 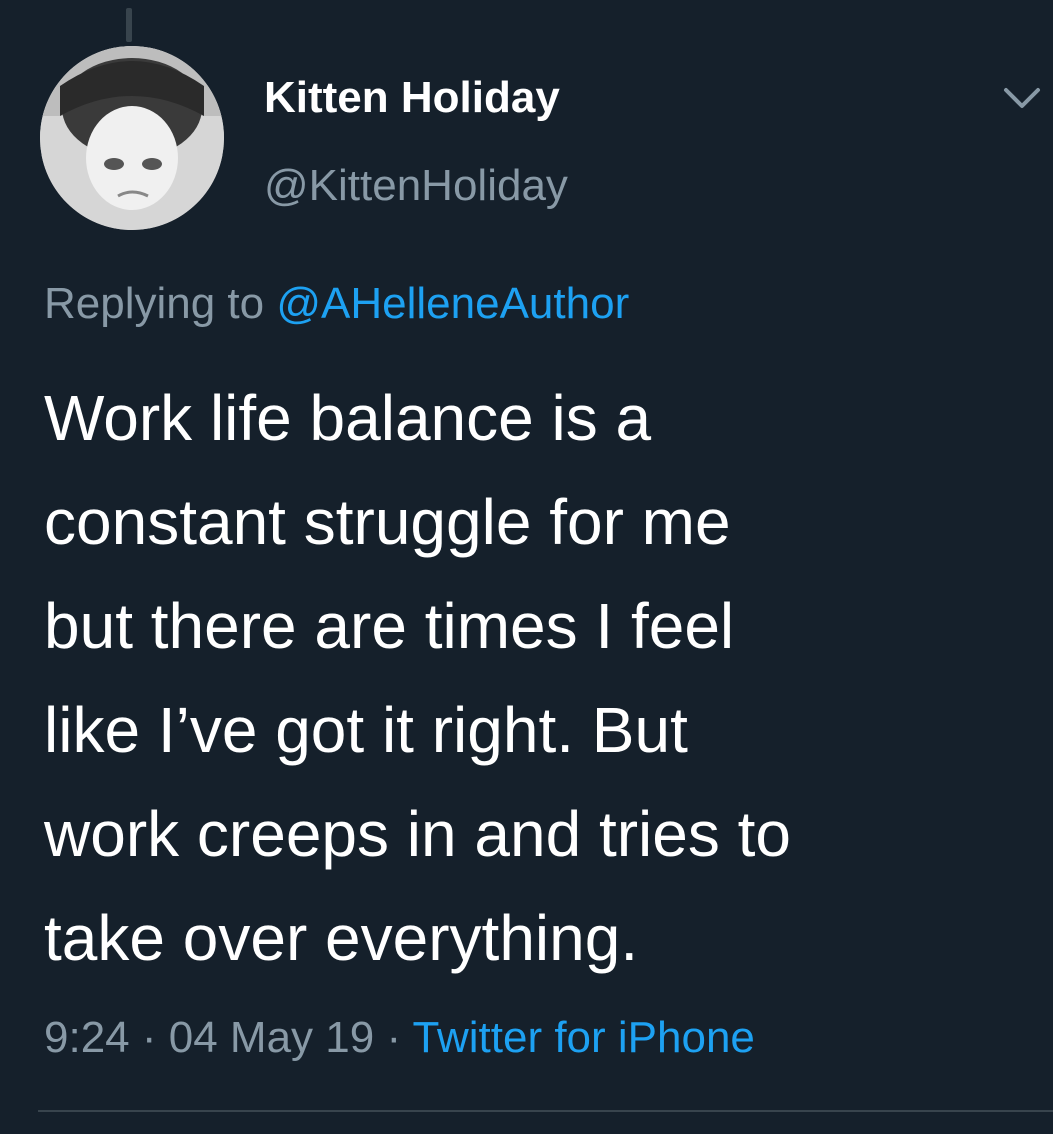 What do you see at coordinates (160, 303) in the screenshot?
I see `replying-to-label: Replying to` at bounding box center [160, 303].